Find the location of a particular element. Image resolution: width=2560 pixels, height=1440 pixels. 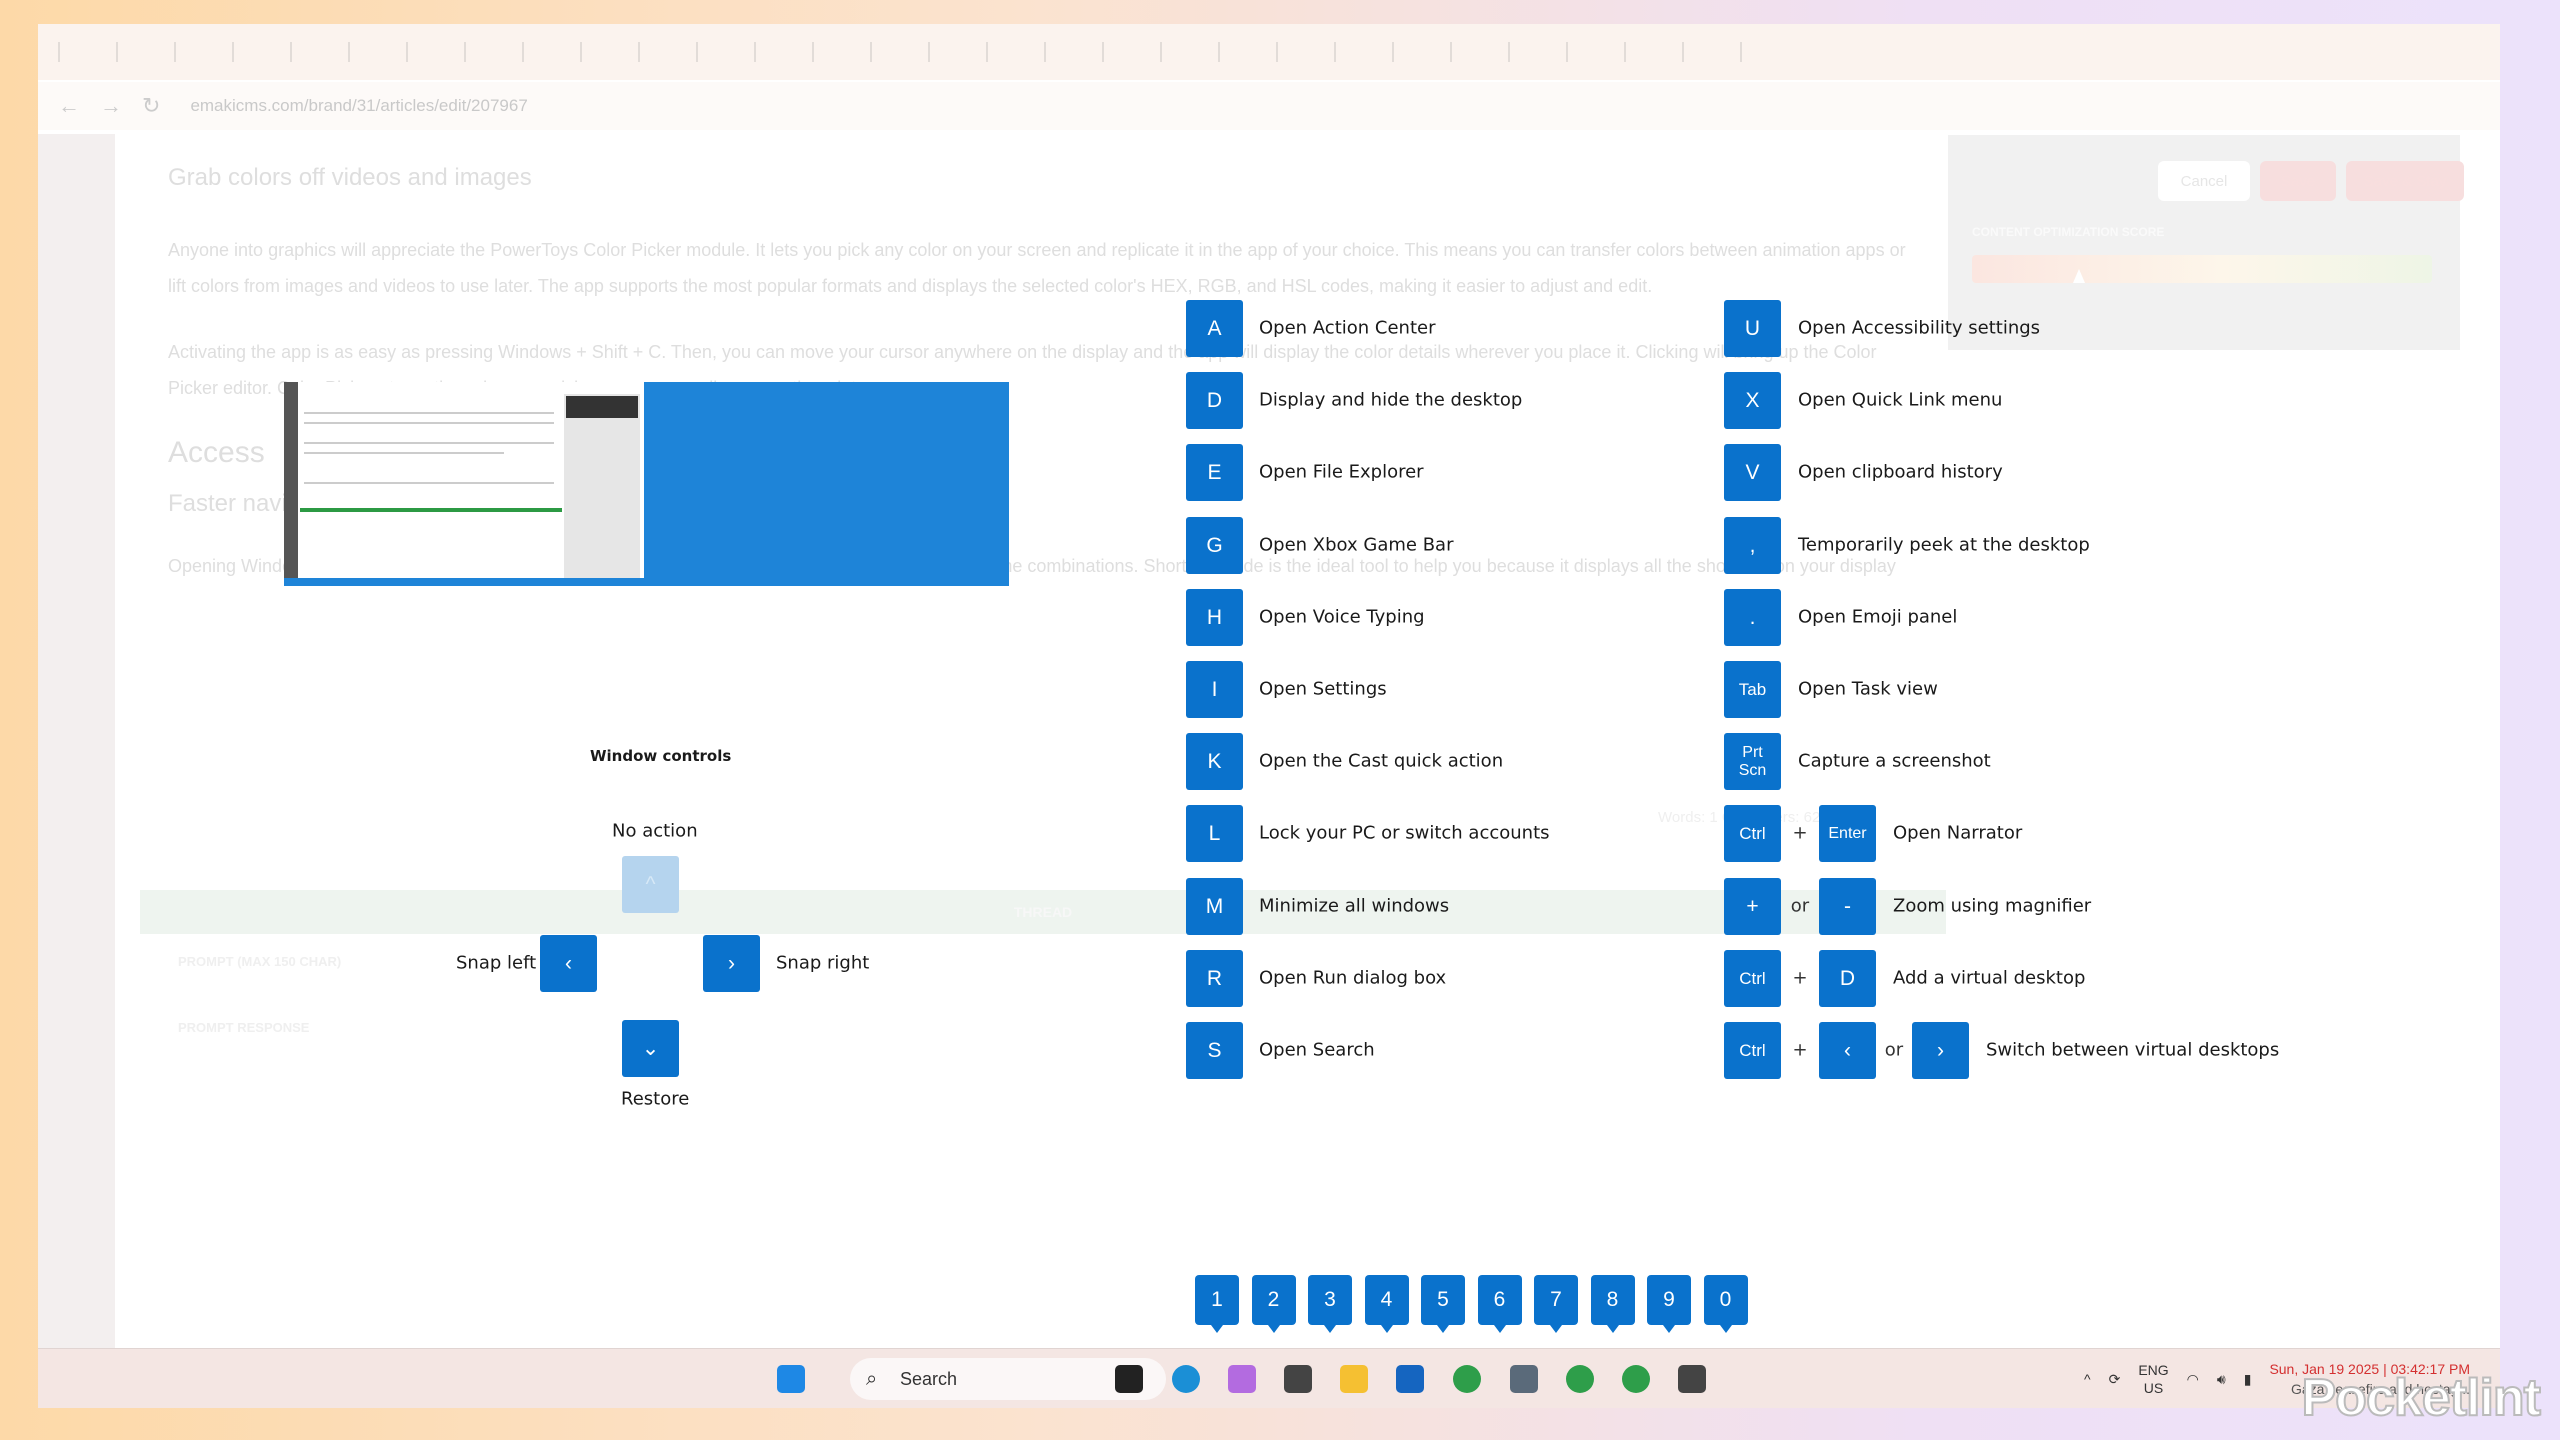

region: US is located at coordinates (2153, 1388).